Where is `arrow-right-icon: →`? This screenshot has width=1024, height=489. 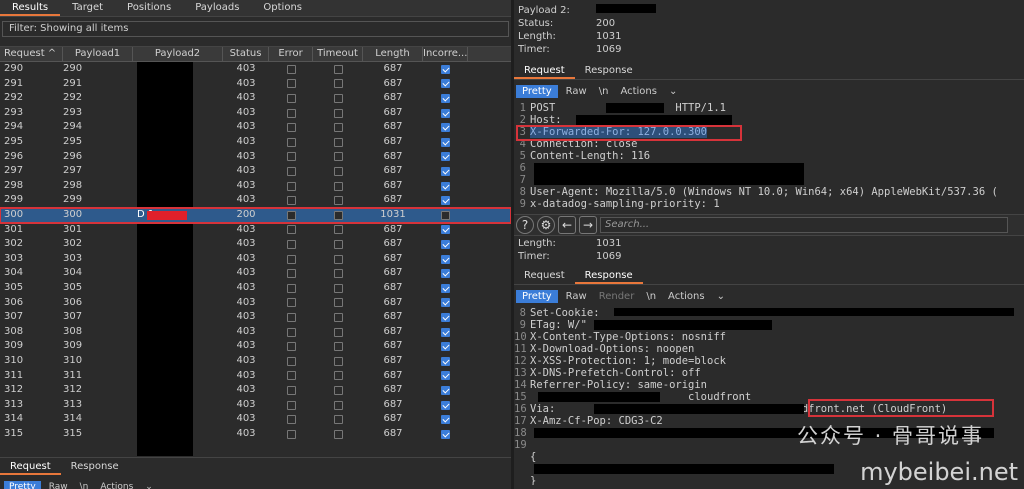 arrow-right-icon: → is located at coordinates (588, 225).